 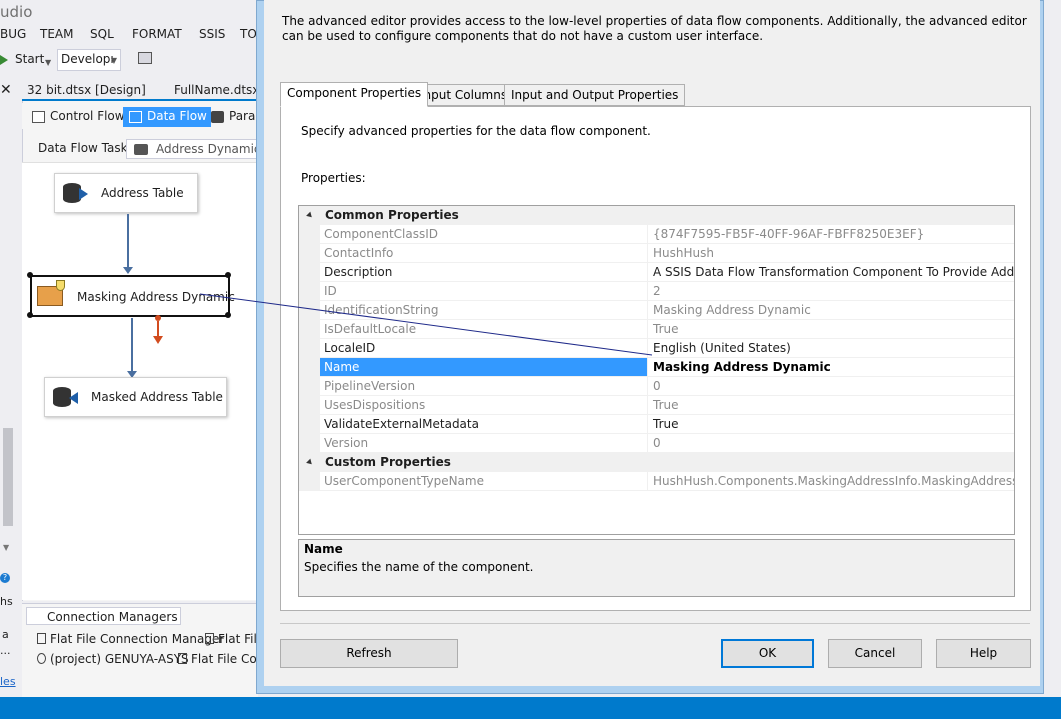 I want to click on property-name: Description, so click(x=483, y=272).